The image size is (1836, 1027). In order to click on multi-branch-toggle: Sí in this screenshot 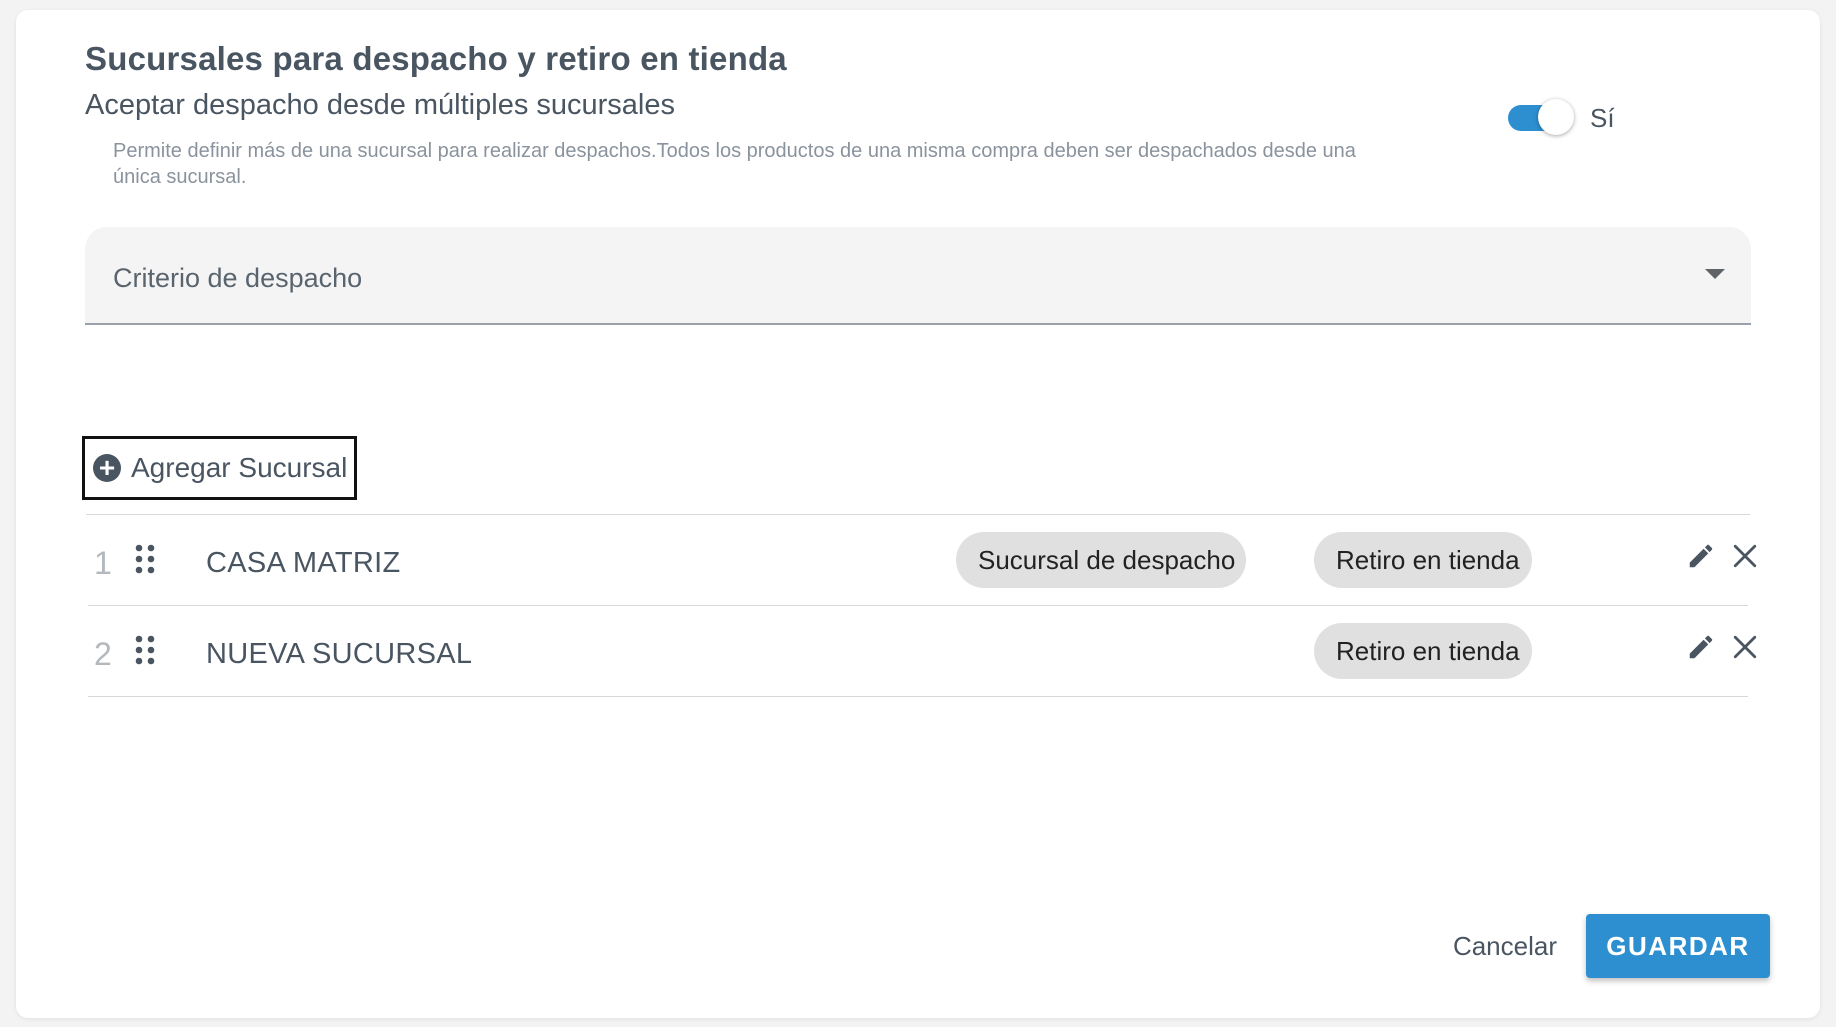, I will do `click(1561, 118)`.